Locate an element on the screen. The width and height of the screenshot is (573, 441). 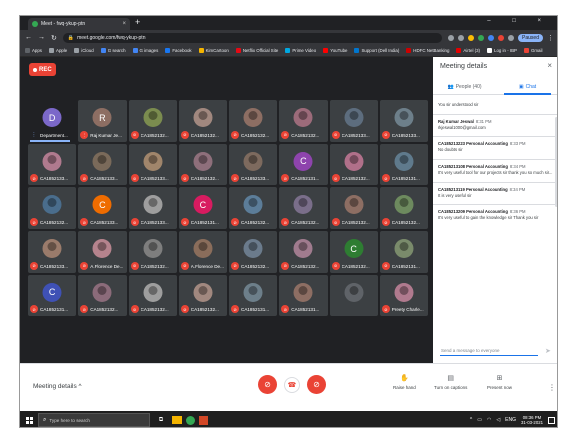
chrome-icon is located at coordinates (190, 420).